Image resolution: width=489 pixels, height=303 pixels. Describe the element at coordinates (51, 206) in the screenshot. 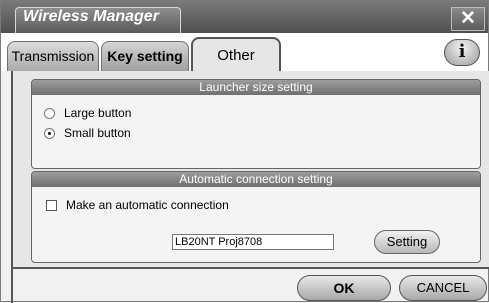

I see `auto-connect-checkbox` at that location.